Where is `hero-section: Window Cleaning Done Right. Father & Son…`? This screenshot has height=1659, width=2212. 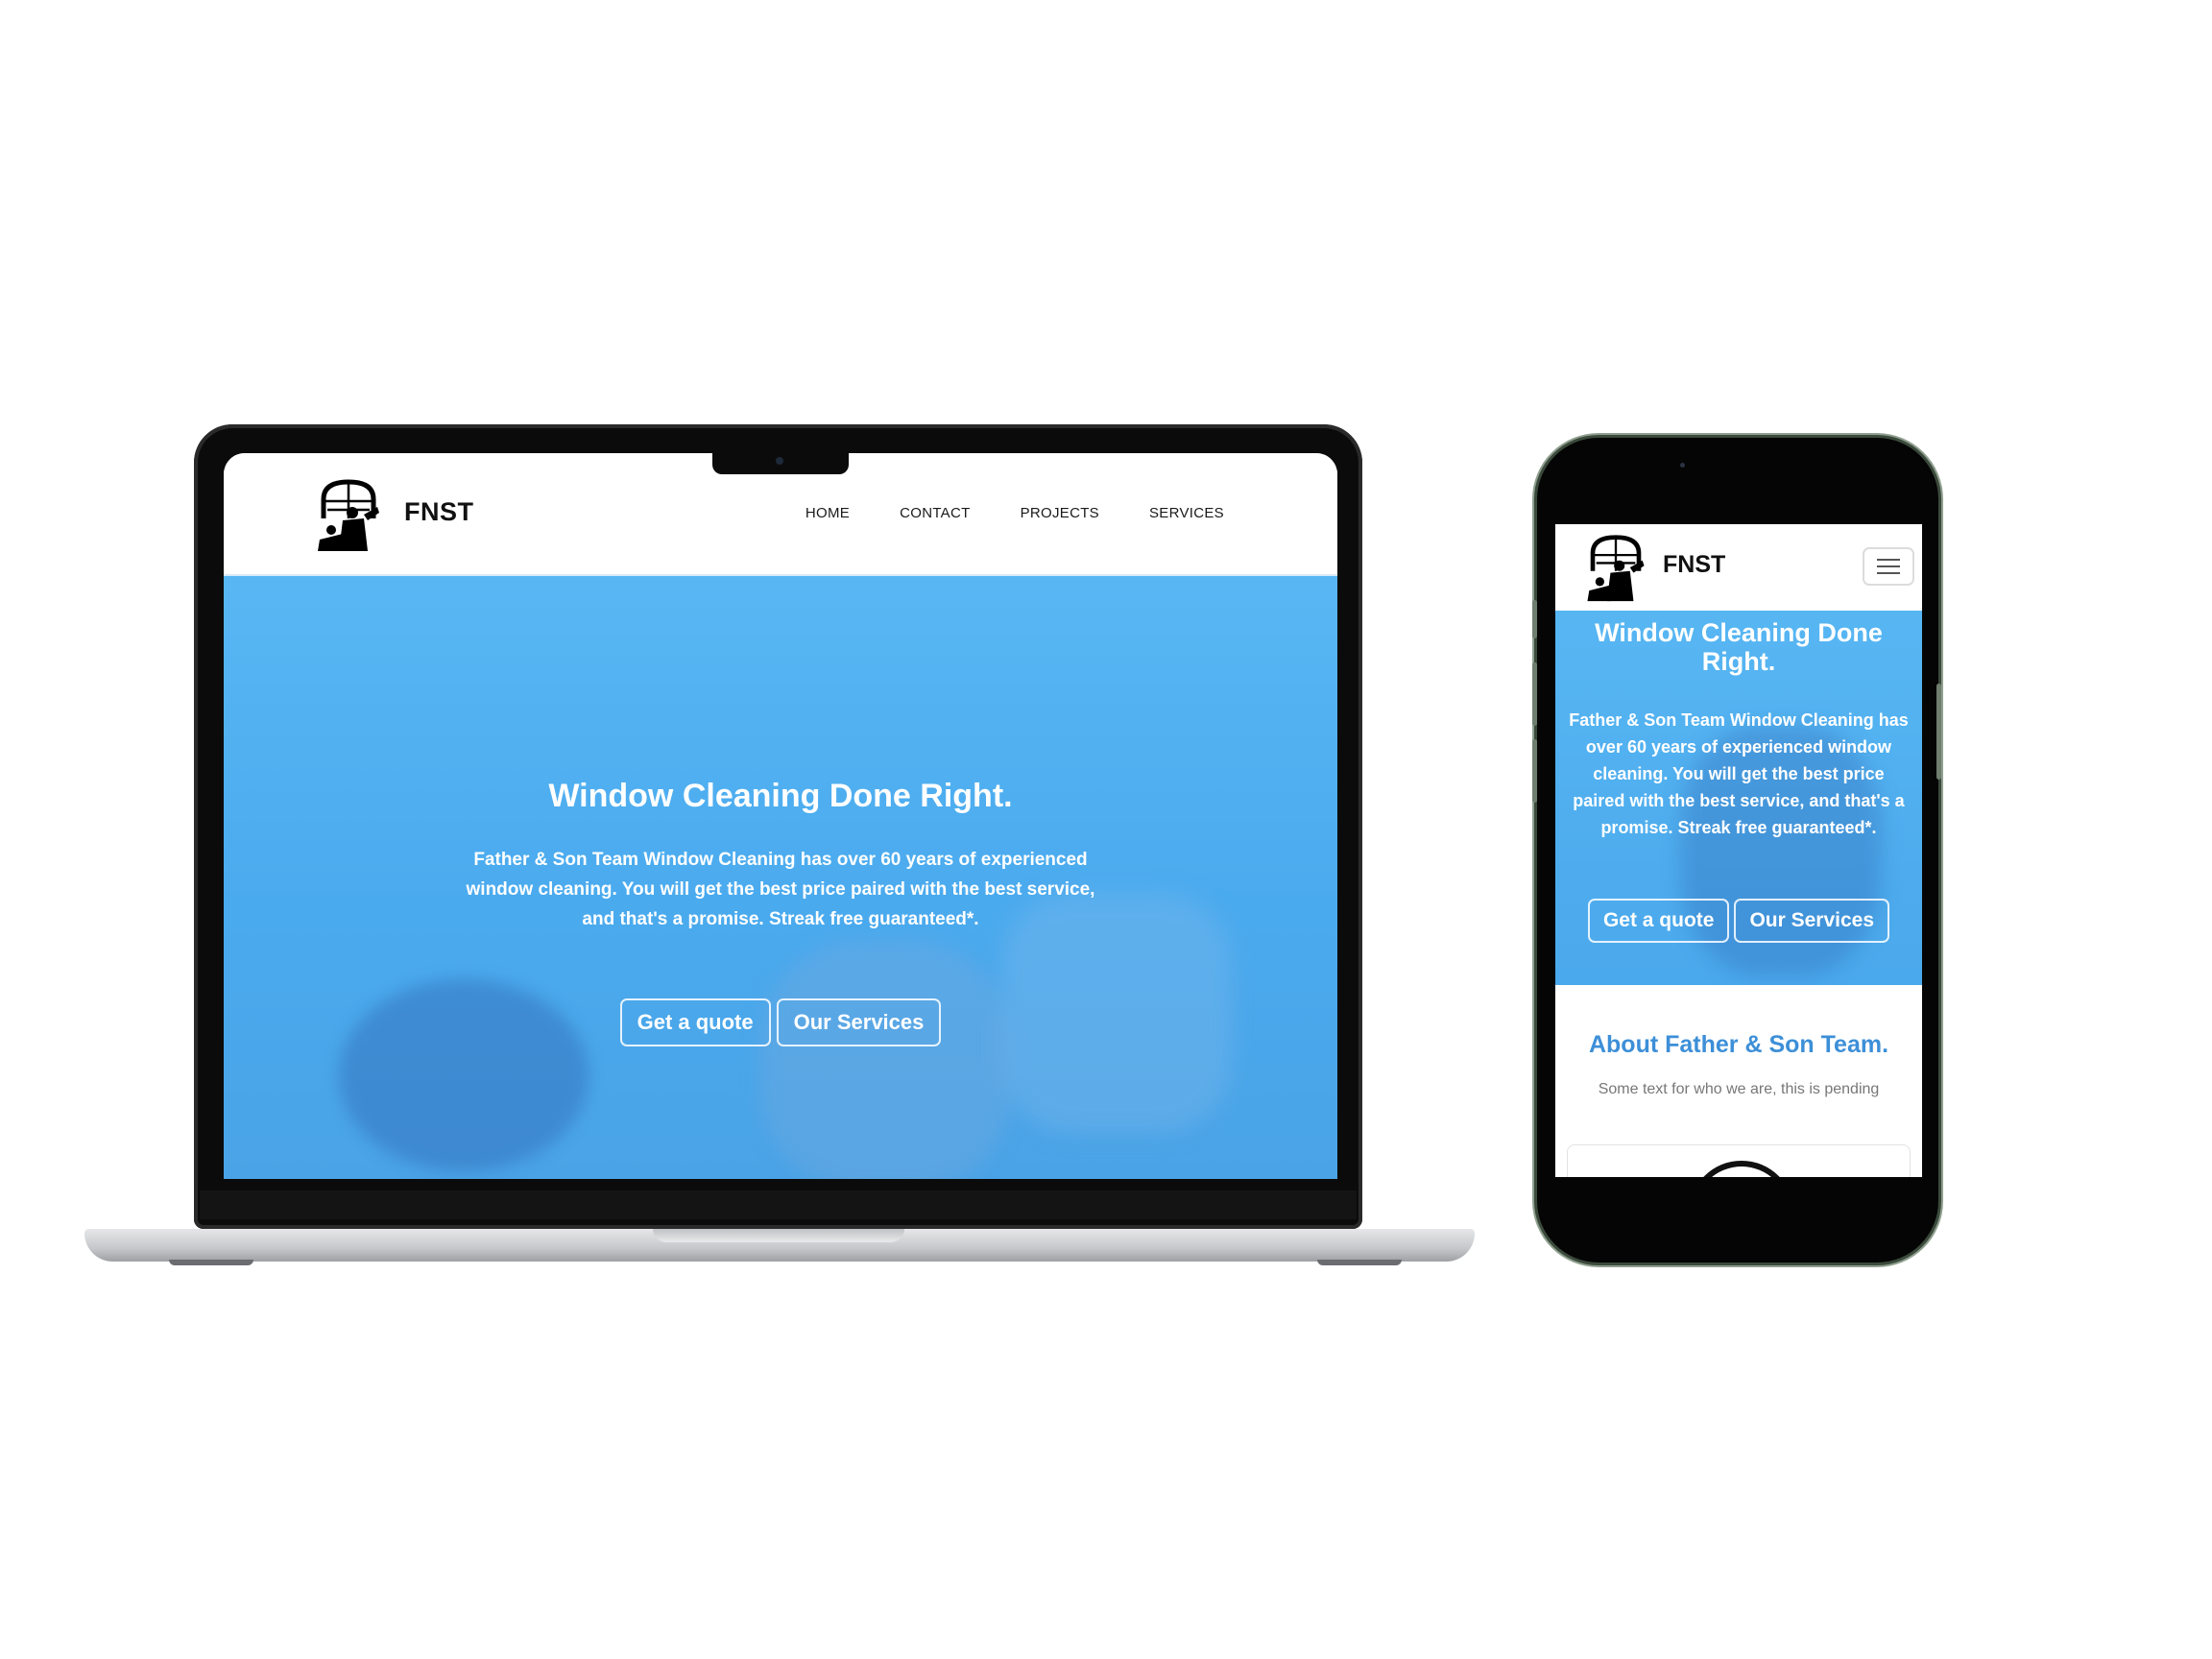 hero-section: Window Cleaning Done Right. Father & Son… is located at coordinates (1738, 798).